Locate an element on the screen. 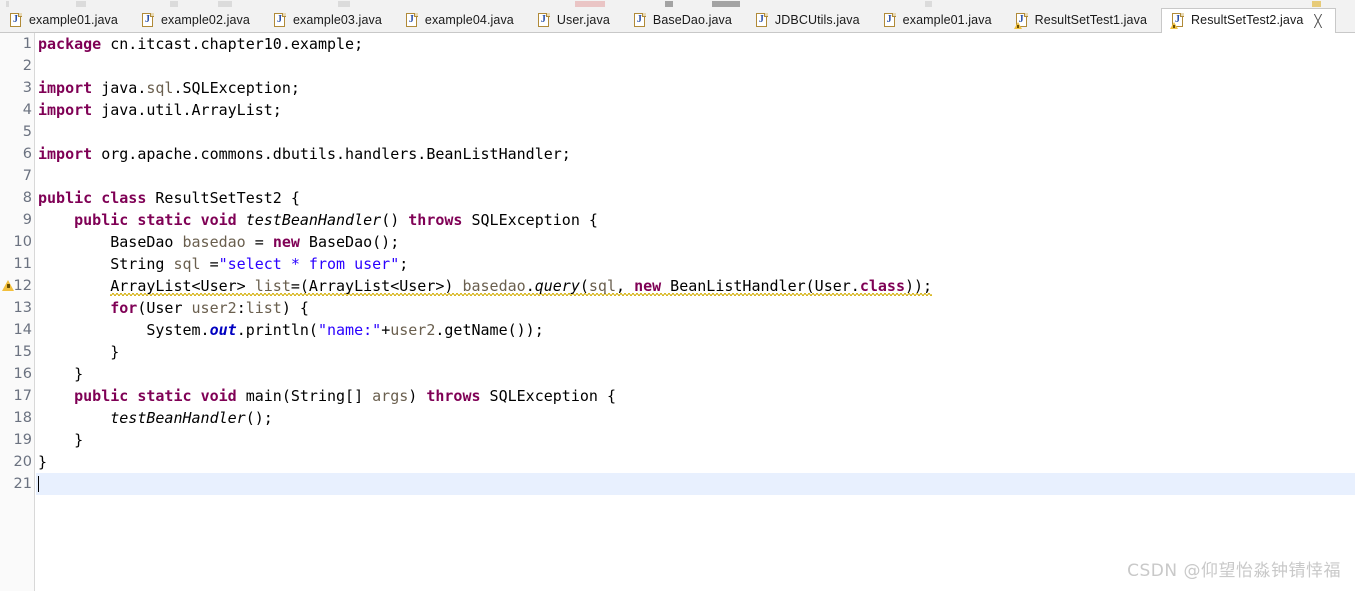 The image size is (1355, 591). warning-icon is located at coordinates (8, 285).